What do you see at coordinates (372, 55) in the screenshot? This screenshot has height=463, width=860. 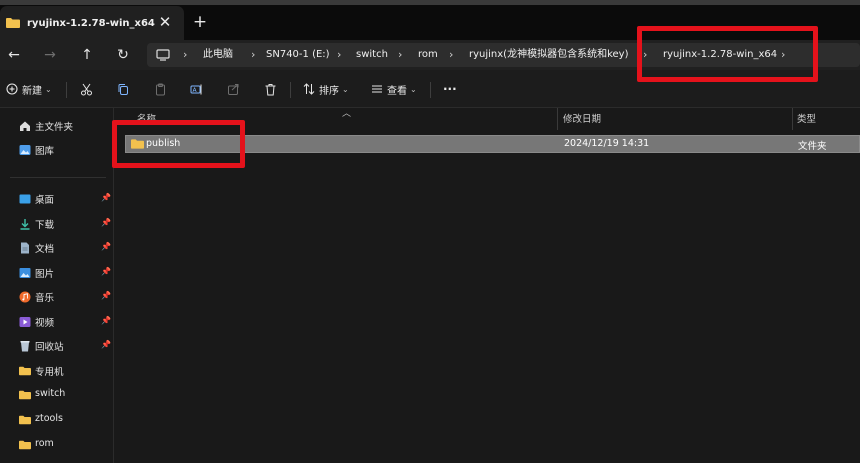 I see `breadcrumb-switch: switch` at bounding box center [372, 55].